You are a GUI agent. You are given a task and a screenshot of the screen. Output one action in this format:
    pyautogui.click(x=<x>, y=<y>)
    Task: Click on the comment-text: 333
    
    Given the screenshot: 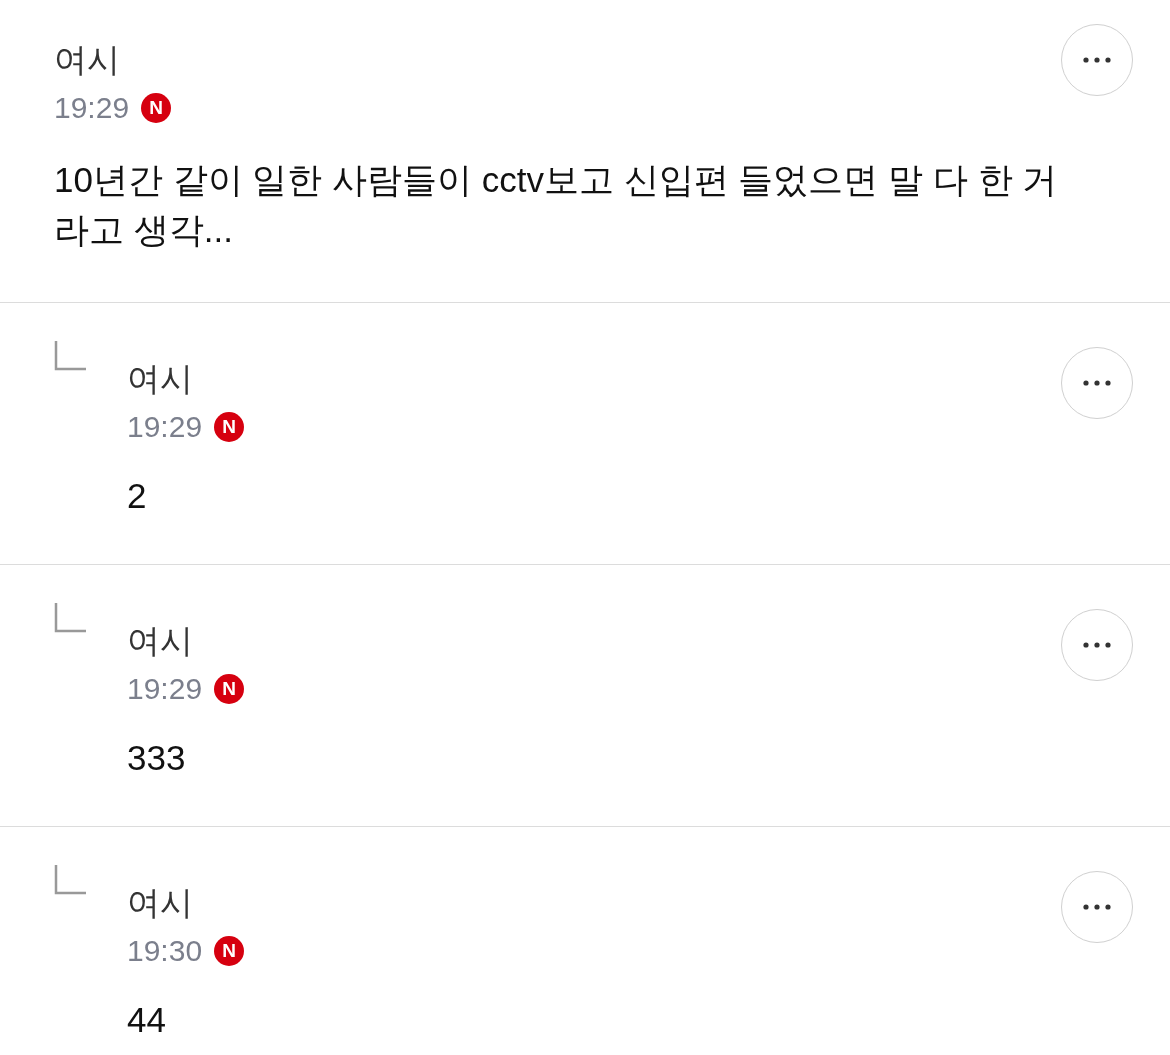 What is the action you would take?
    pyautogui.click(x=157, y=758)
    